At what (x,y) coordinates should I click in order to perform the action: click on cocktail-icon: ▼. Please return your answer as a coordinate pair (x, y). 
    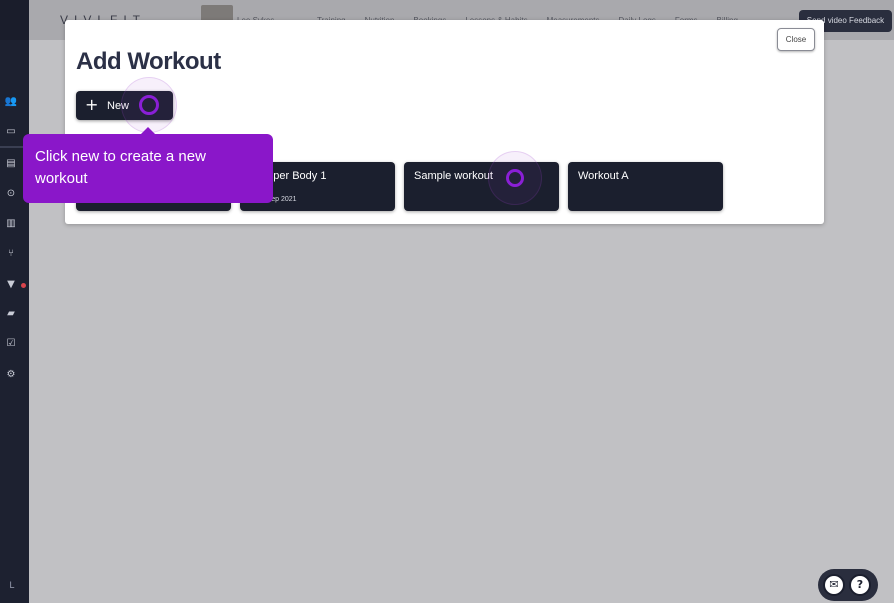
    Looking at the image, I should click on (11, 285).